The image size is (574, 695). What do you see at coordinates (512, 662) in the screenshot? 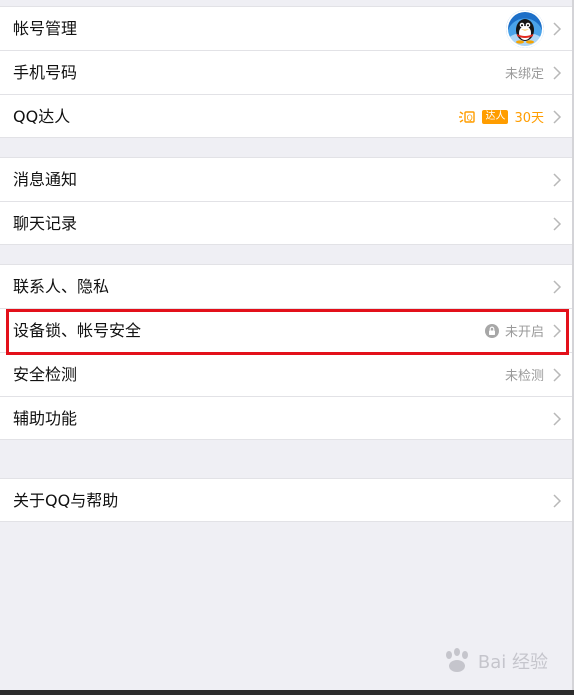
I see `watermark-text: Bai 经验` at bounding box center [512, 662].